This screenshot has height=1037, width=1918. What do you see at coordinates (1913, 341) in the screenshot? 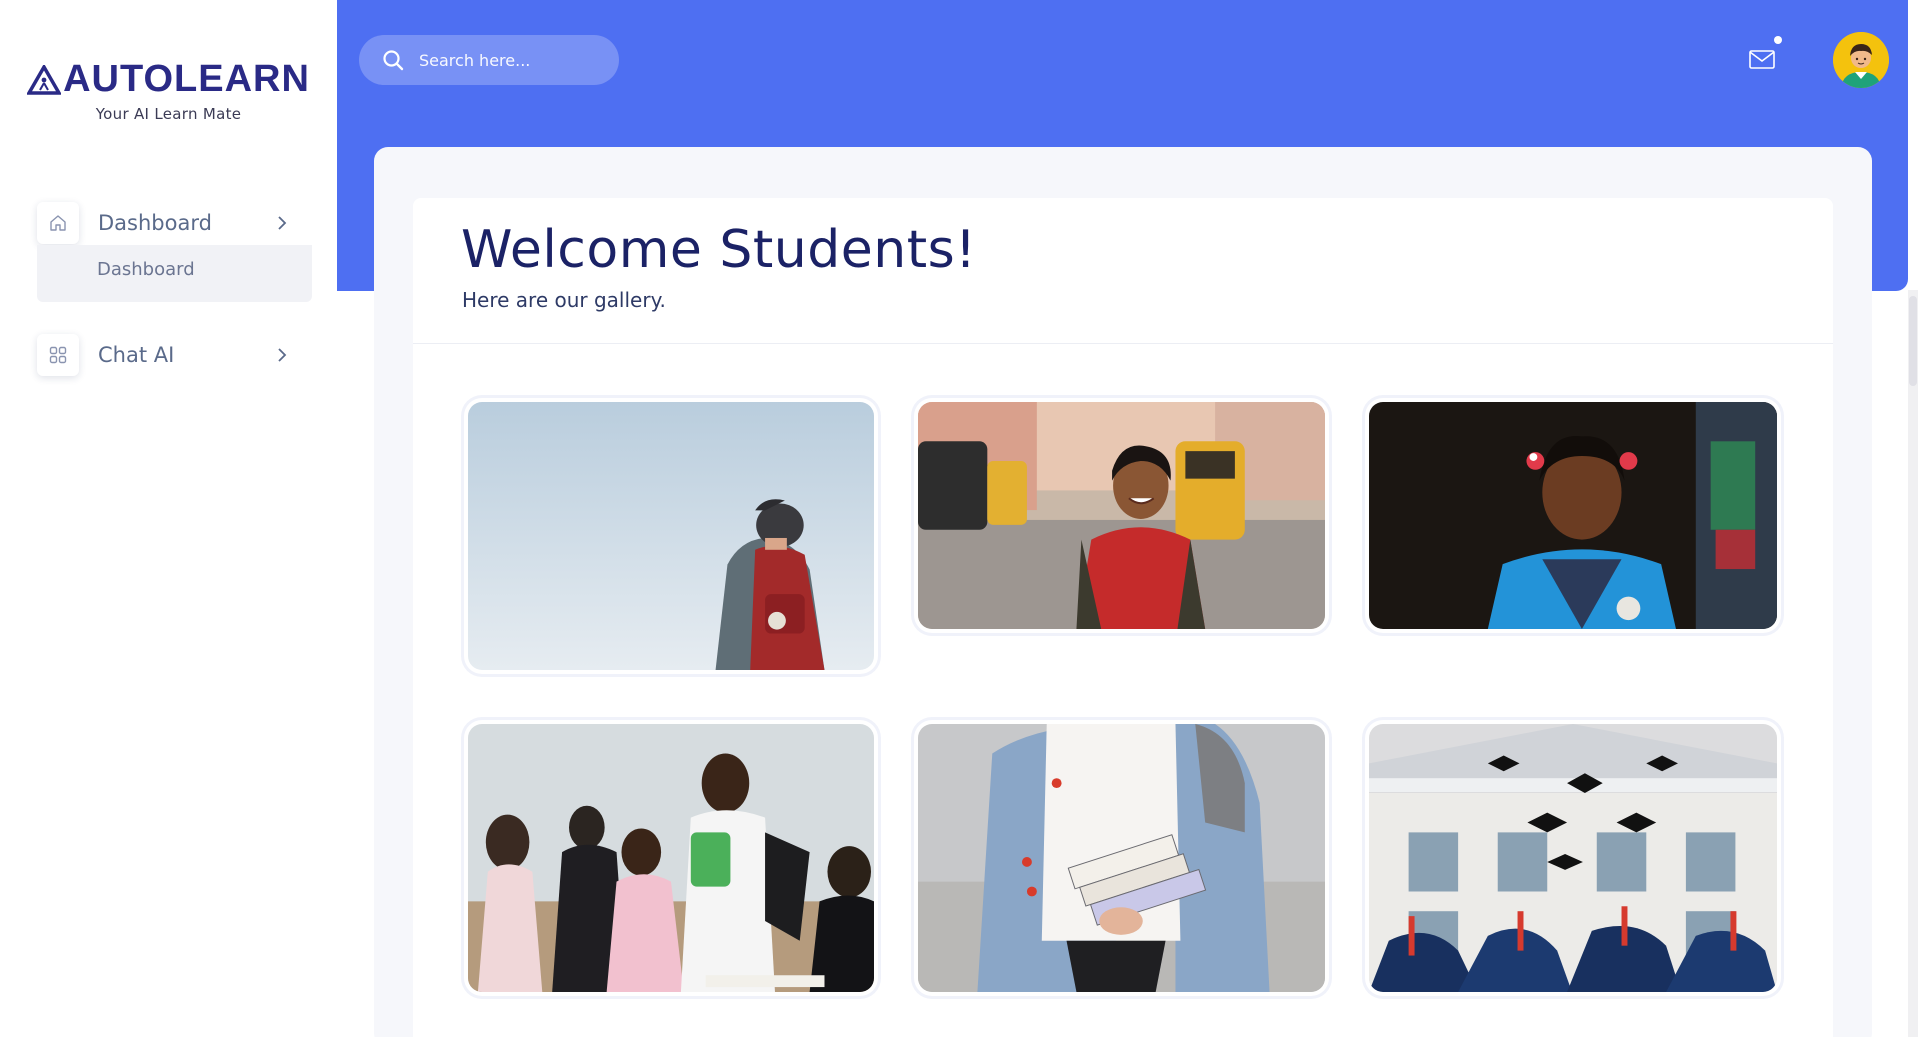
I see `scrollbar-thumb` at bounding box center [1913, 341].